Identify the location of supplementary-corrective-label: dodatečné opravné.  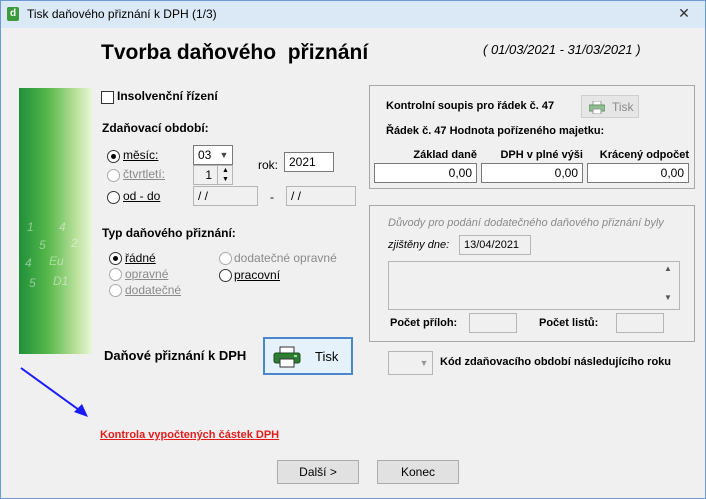
(285, 258).